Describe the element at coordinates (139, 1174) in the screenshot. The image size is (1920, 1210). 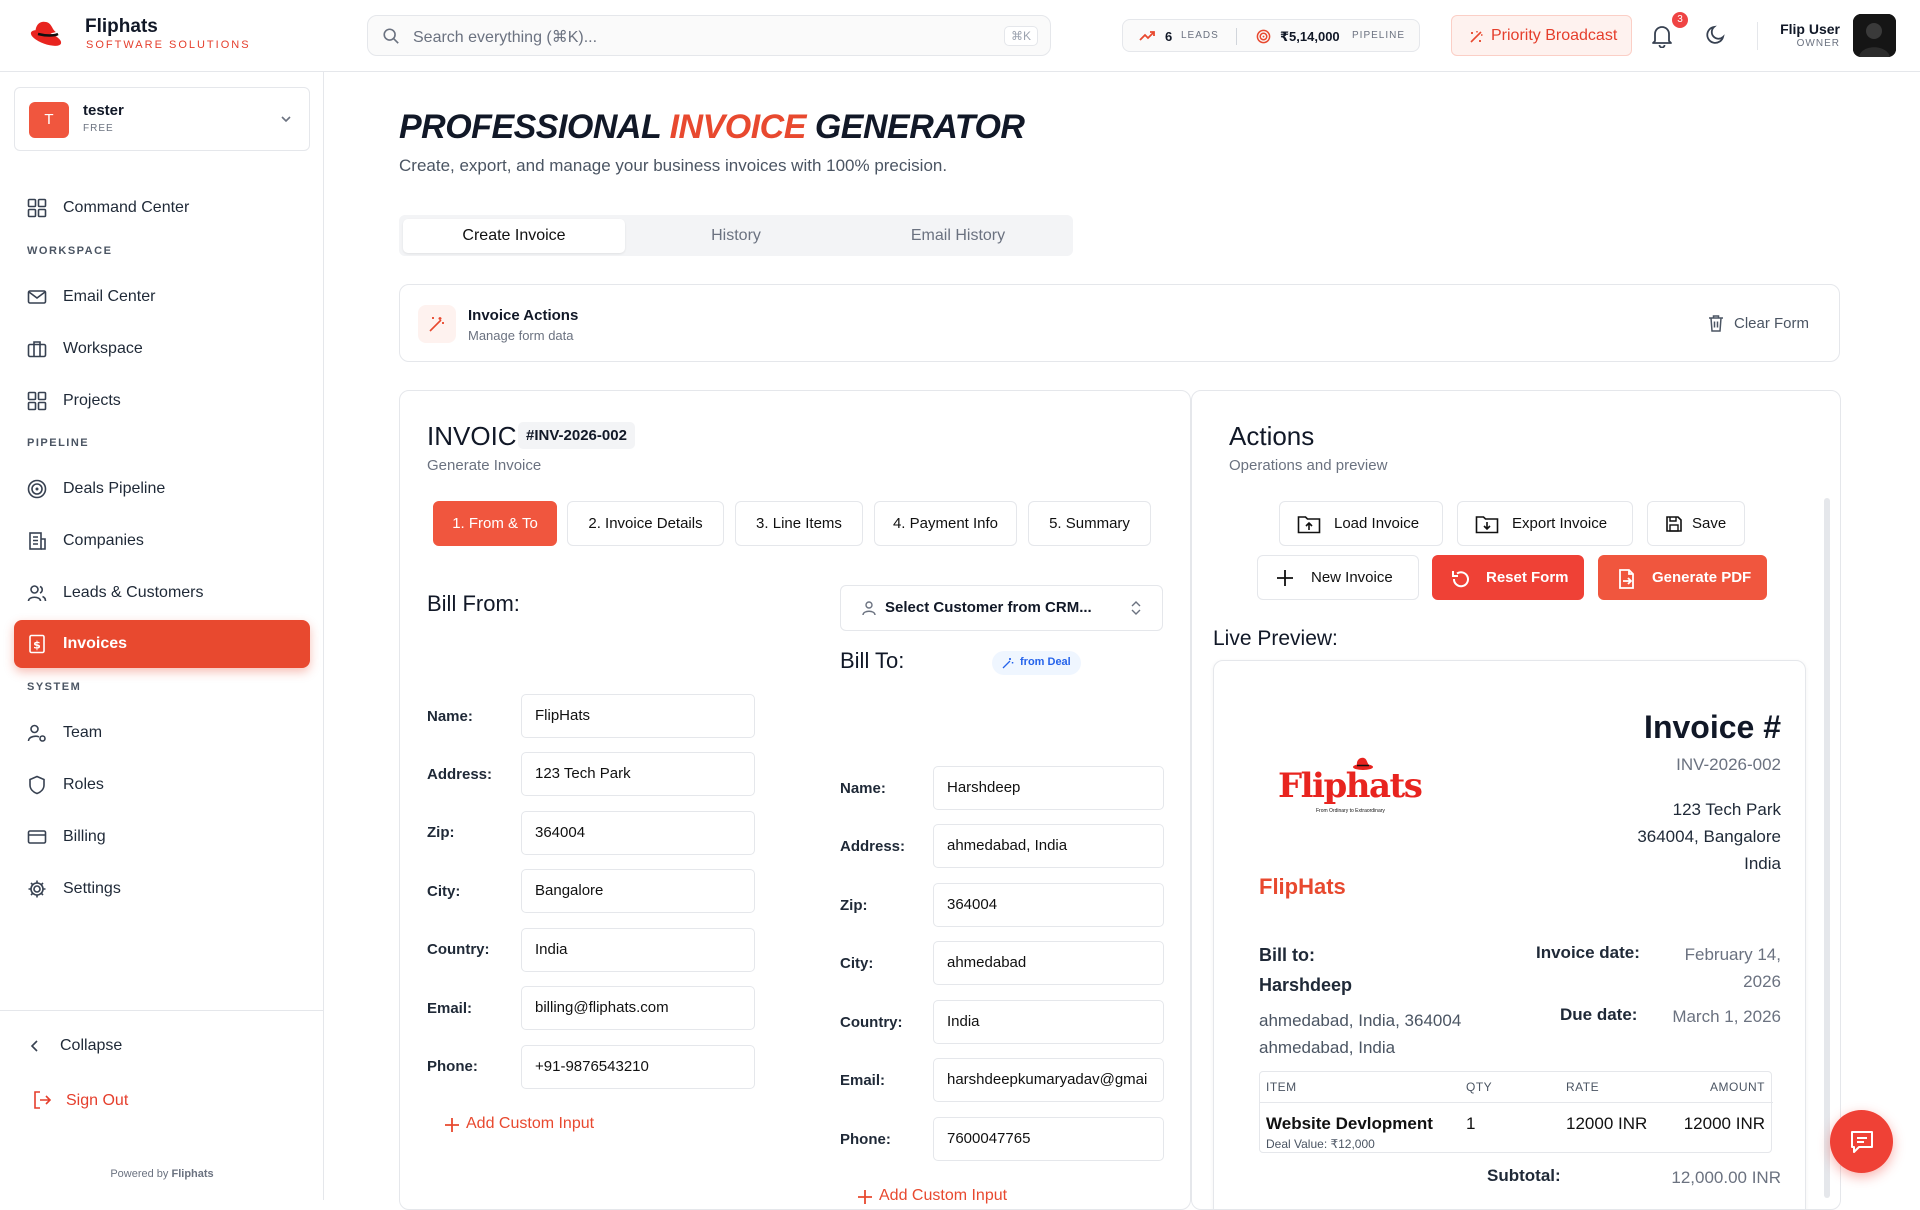
I see `powered-by-prefix: Powered by` at that location.